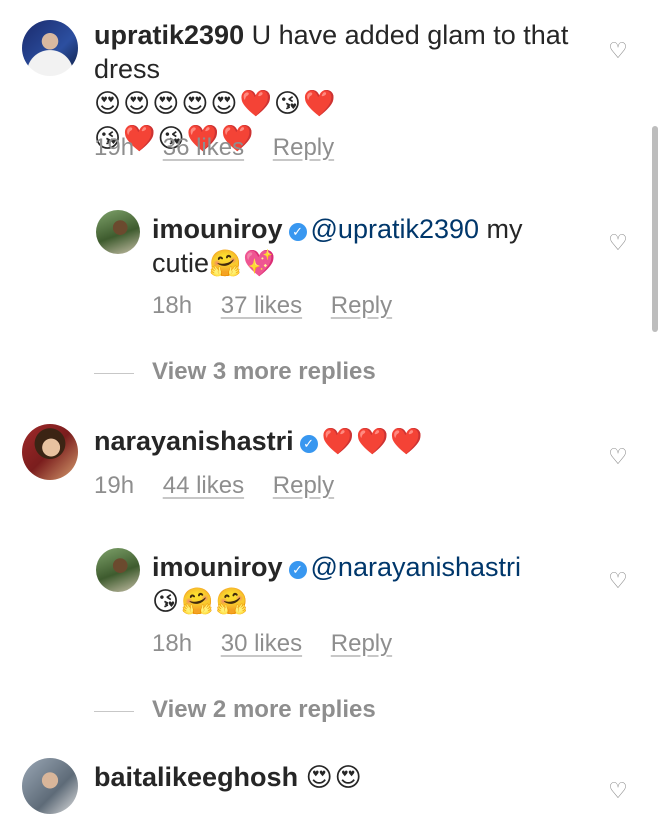  I want to click on avatar-baitalikeeghosh, so click(50, 786).